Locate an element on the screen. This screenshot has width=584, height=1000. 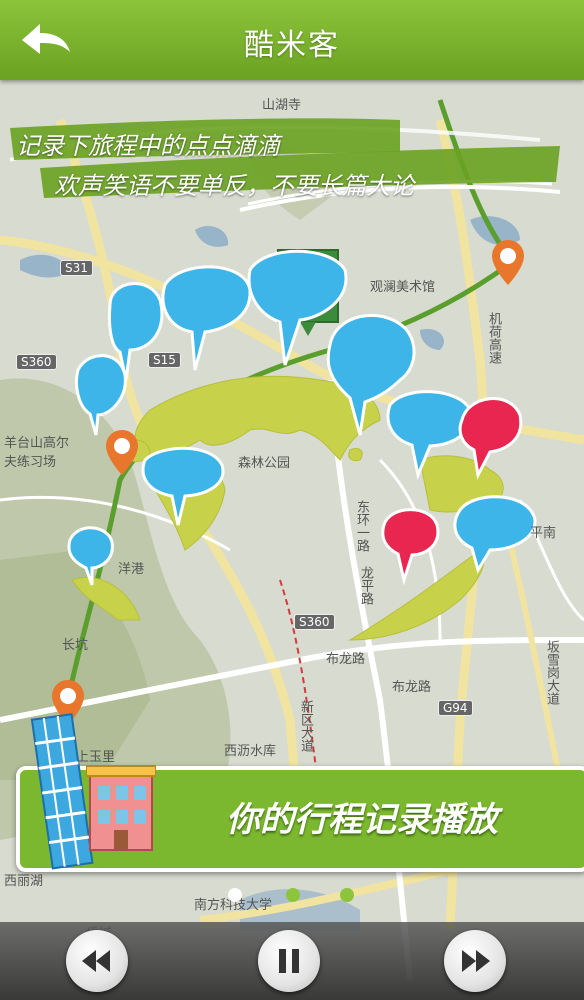
map-label-changkeng: 长坑 is located at coordinates (75, 645).